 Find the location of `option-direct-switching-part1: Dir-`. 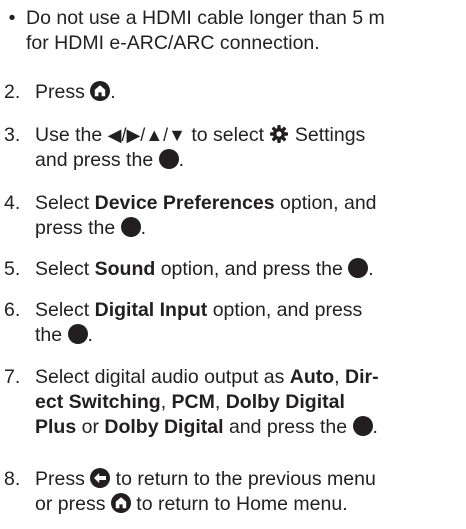

option-direct-switching-part1: Dir- is located at coordinates (362, 377).